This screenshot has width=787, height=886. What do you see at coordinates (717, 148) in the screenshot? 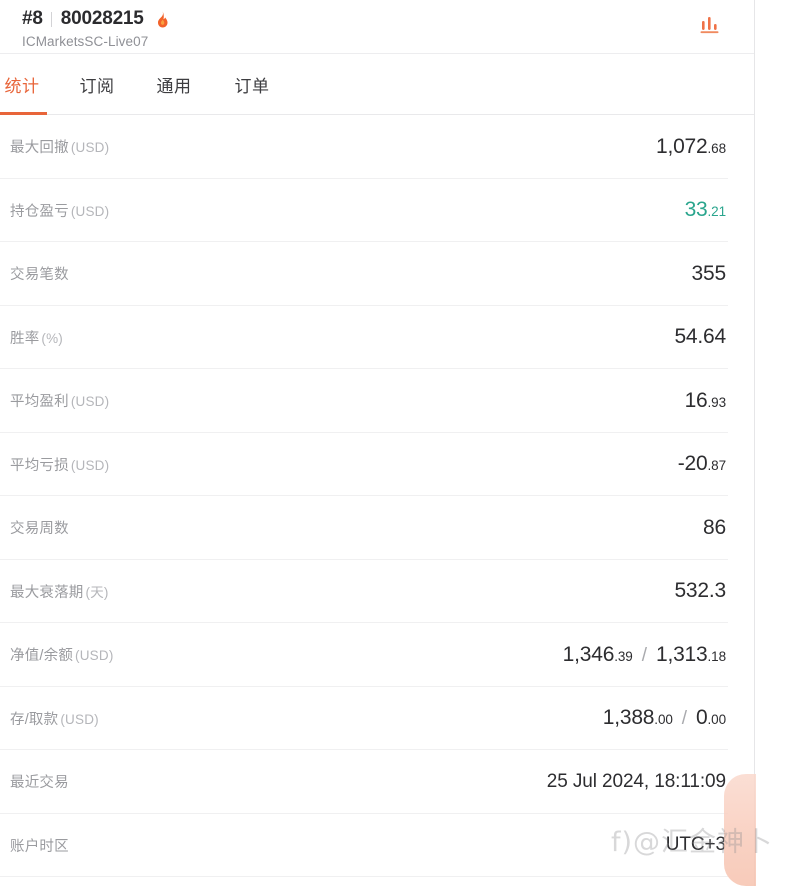
I see `stat-value-decimal: .68` at bounding box center [717, 148].